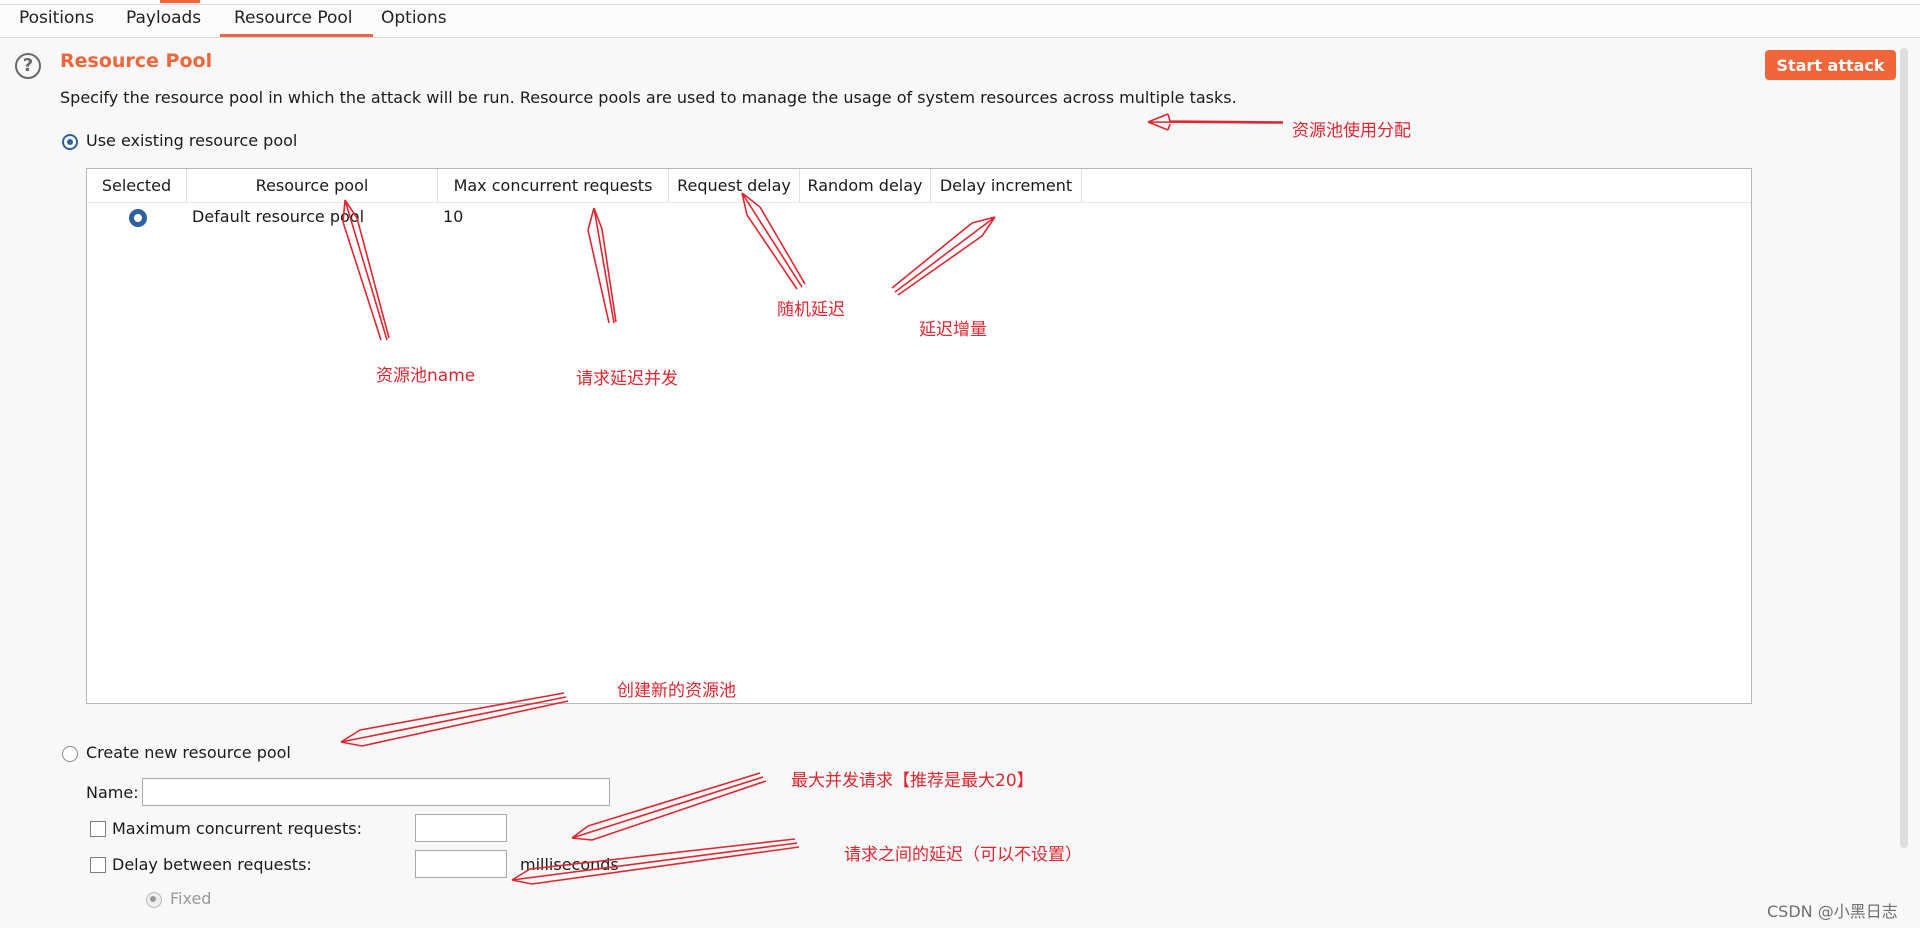 The height and width of the screenshot is (928, 1920). What do you see at coordinates (676, 691) in the screenshot?
I see `annotation-create-new-pool: 创建新的资源池` at bounding box center [676, 691].